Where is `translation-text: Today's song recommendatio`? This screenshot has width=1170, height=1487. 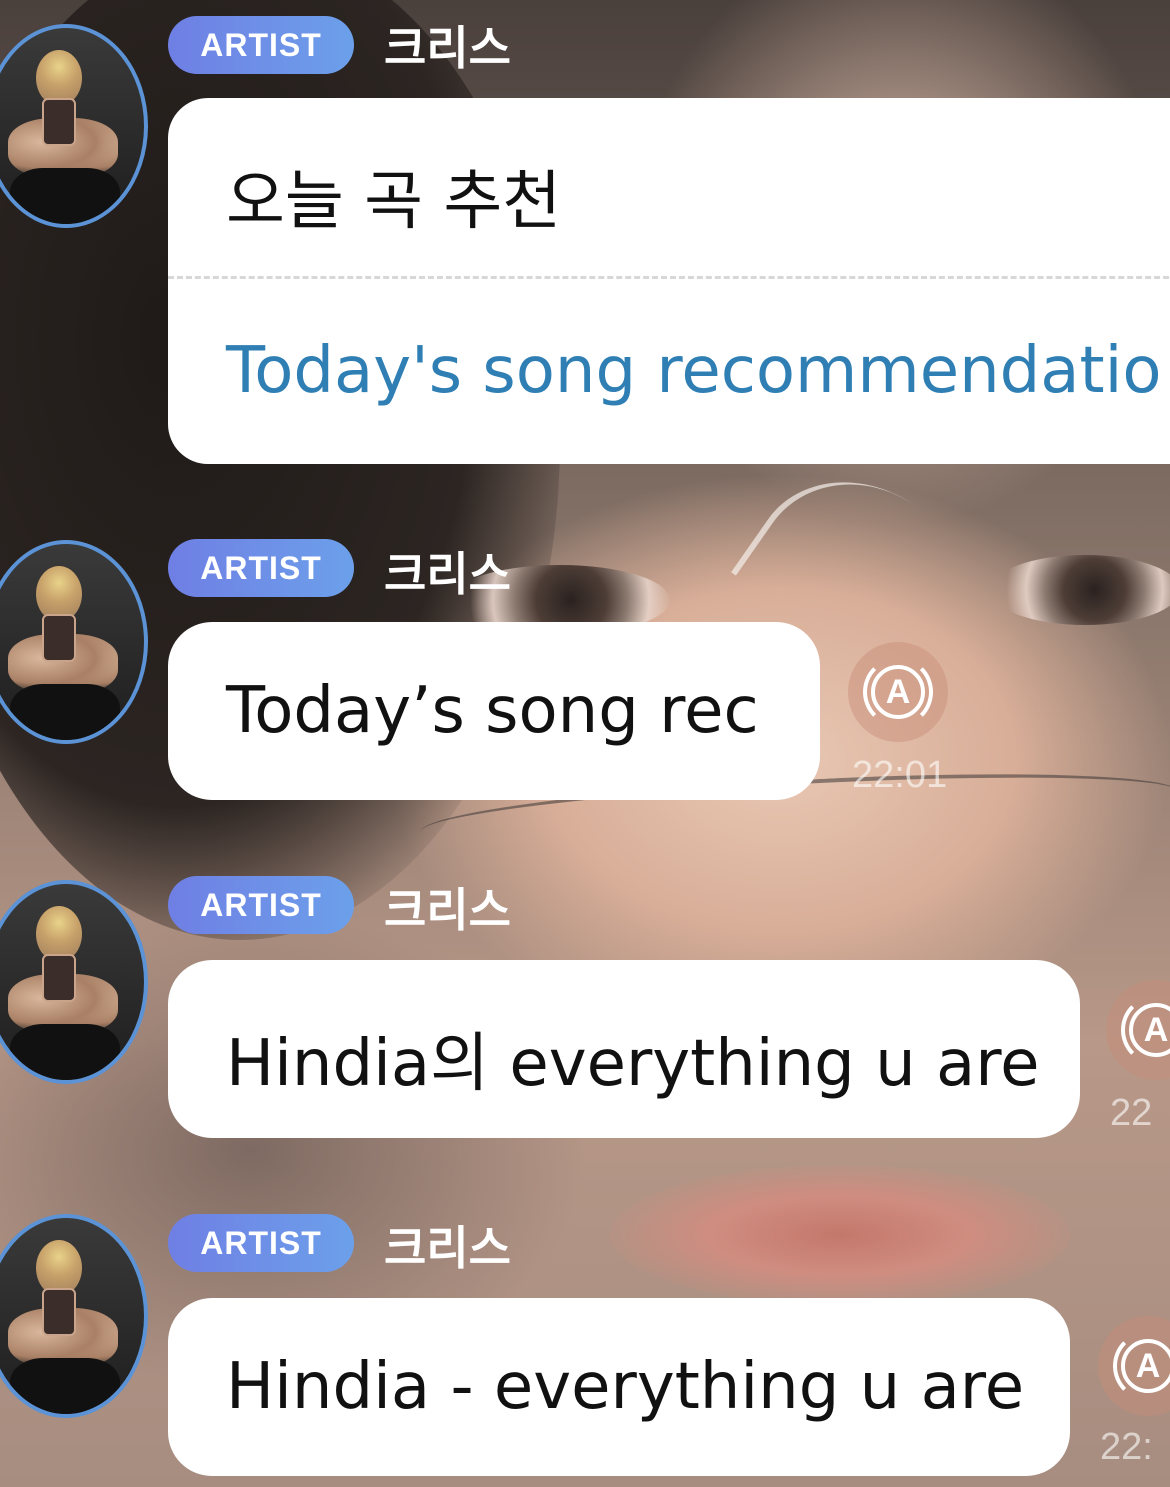
translation-text: Today's song recommendatio is located at coordinates (694, 371).